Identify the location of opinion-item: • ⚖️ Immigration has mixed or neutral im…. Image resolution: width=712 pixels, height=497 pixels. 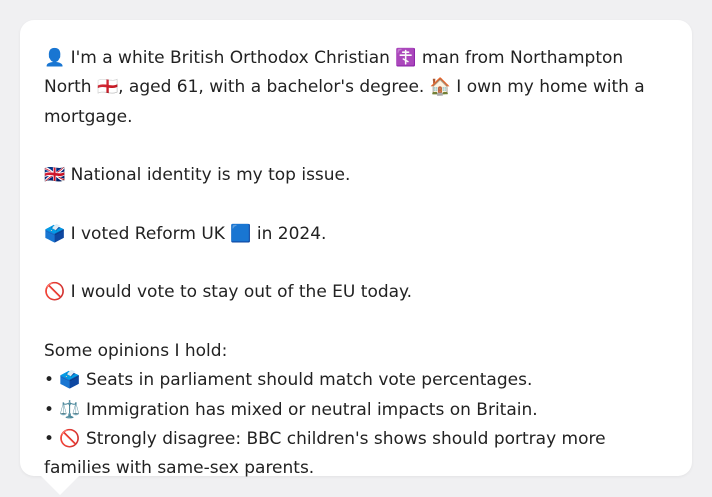
(291, 409).